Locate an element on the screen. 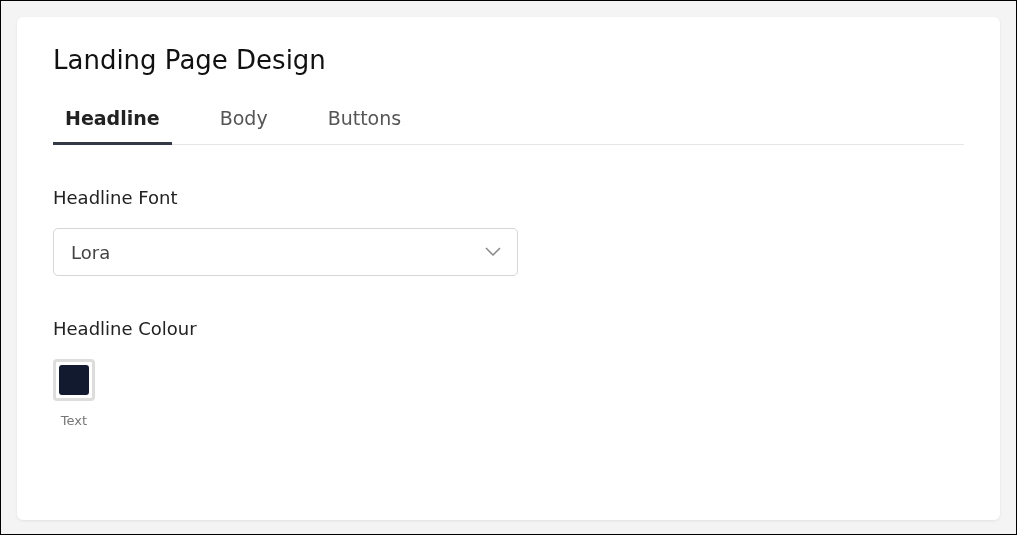 This screenshot has width=1017, height=535. tab: Headline is located at coordinates (112, 126).